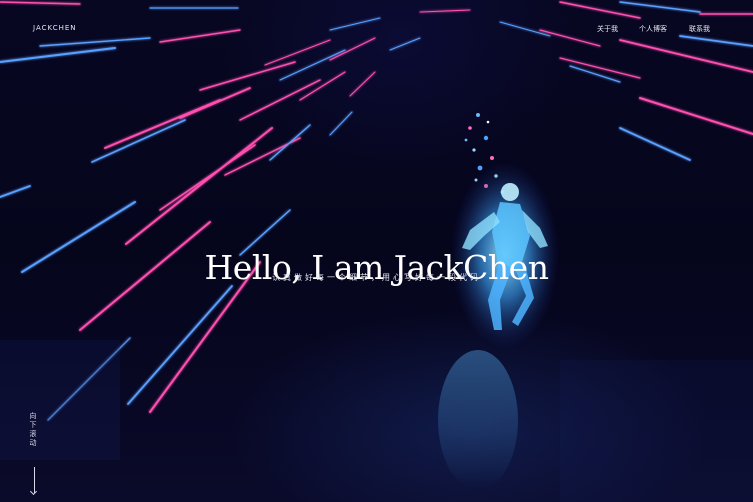 The height and width of the screenshot is (502, 753). What do you see at coordinates (55, 28) in the screenshot?
I see `site-logo: JACKCHEN` at bounding box center [55, 28].